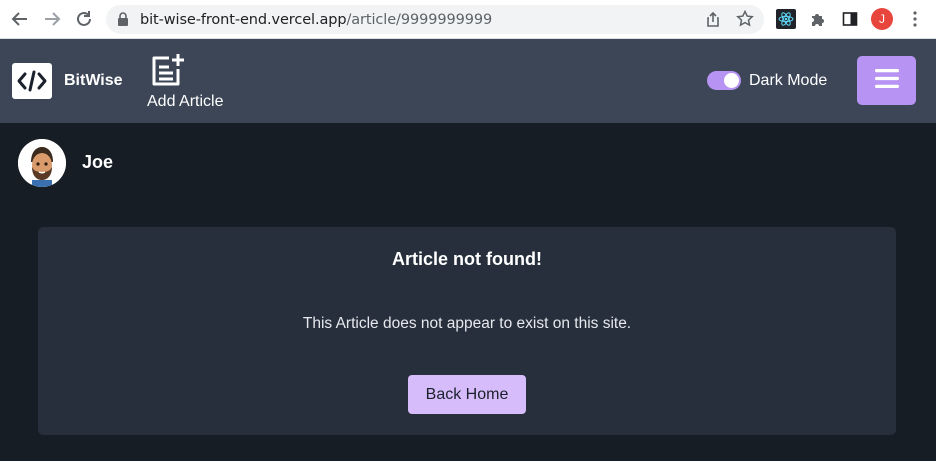 The image size is (936, 461). What do you see at coordinates (32, 81) in the screenshot?
I see `code-logo-icon` at bounding box center [32, 81].